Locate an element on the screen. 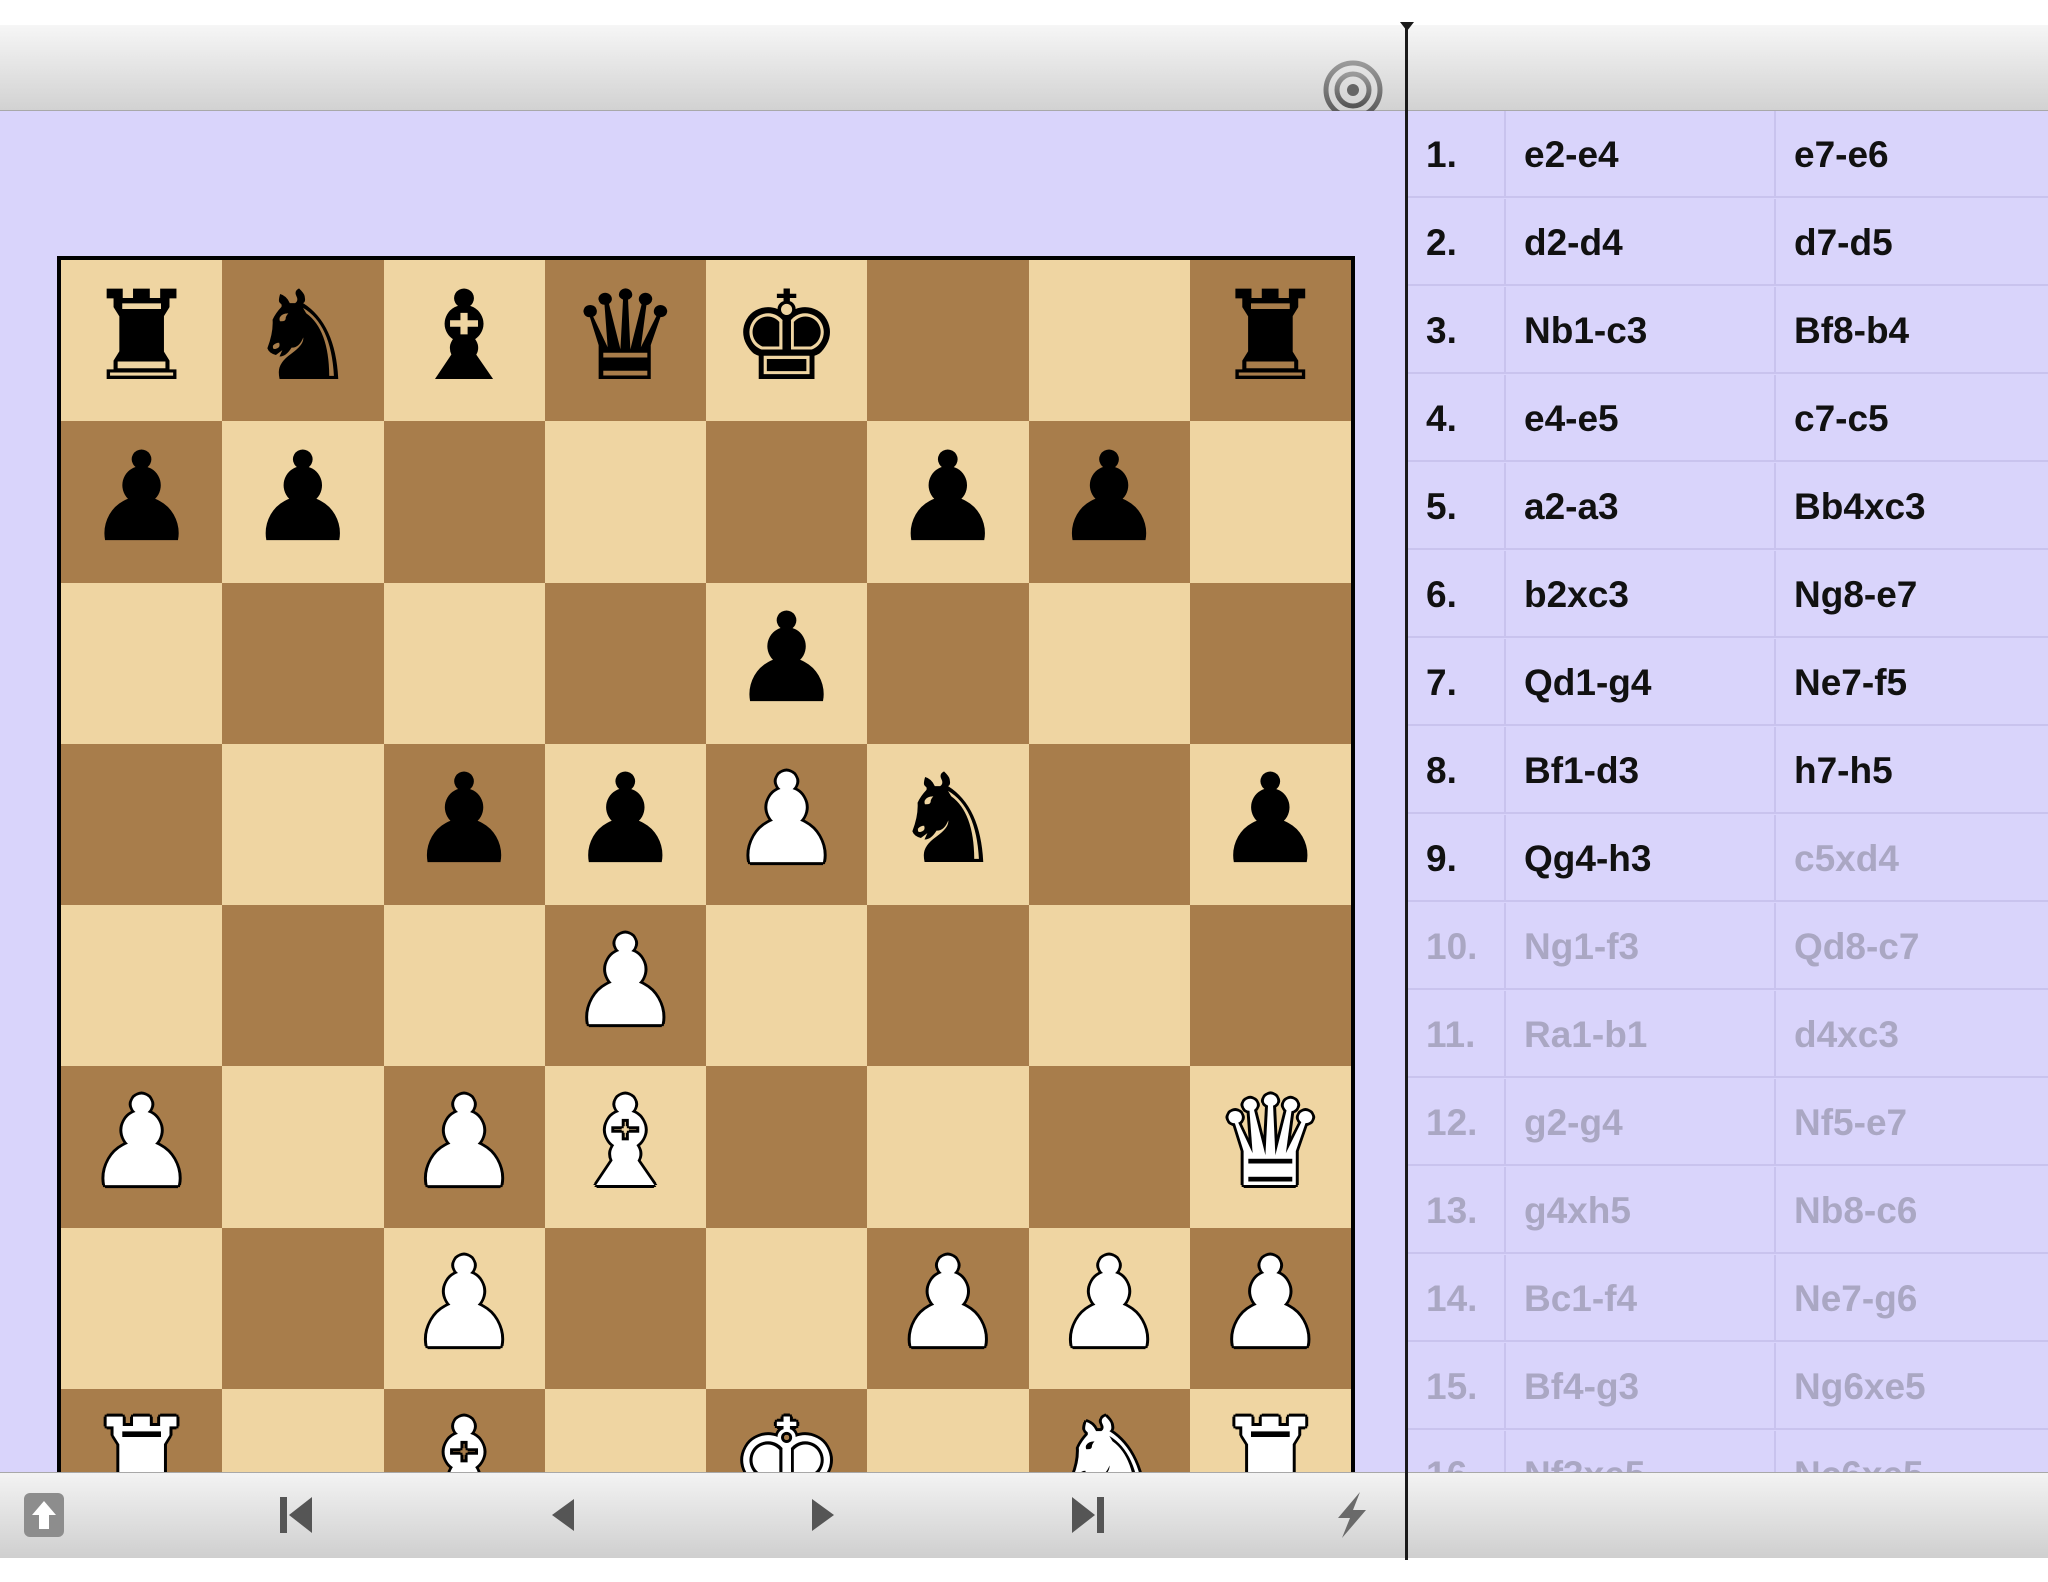 The height and width of the screenshot is (1582, 2048). square-a7: ♟ is located at coordinates (142, 502).